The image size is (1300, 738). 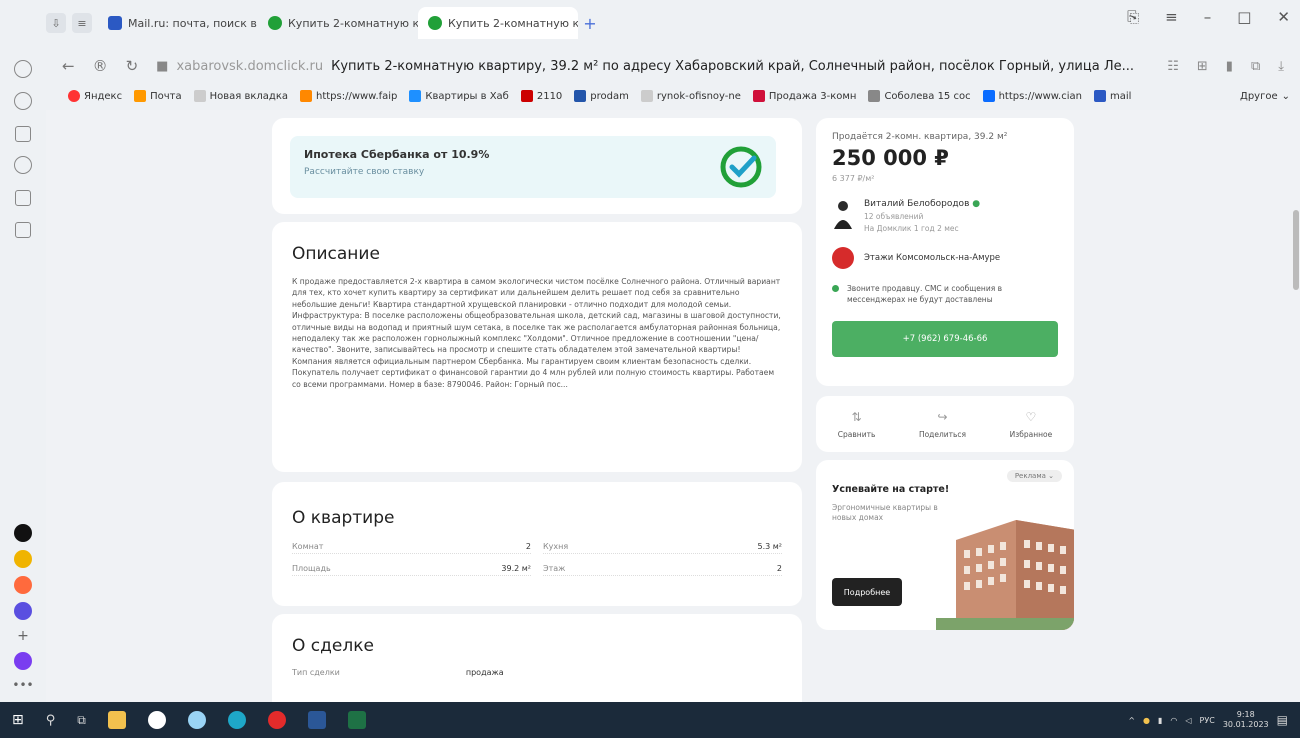 I want to click on compare-icon: ⇅, so click(x=856, y=416).